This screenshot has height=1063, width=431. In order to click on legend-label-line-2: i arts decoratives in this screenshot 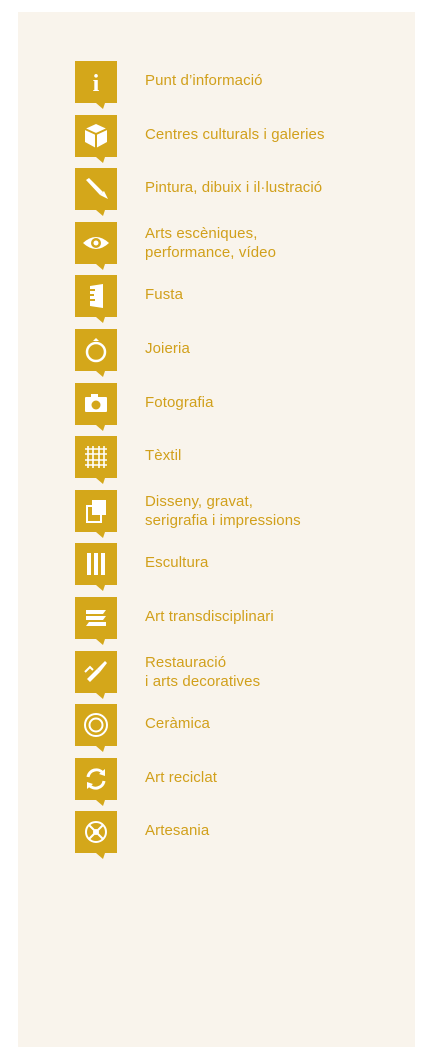, I will do `click(203, 681)`.